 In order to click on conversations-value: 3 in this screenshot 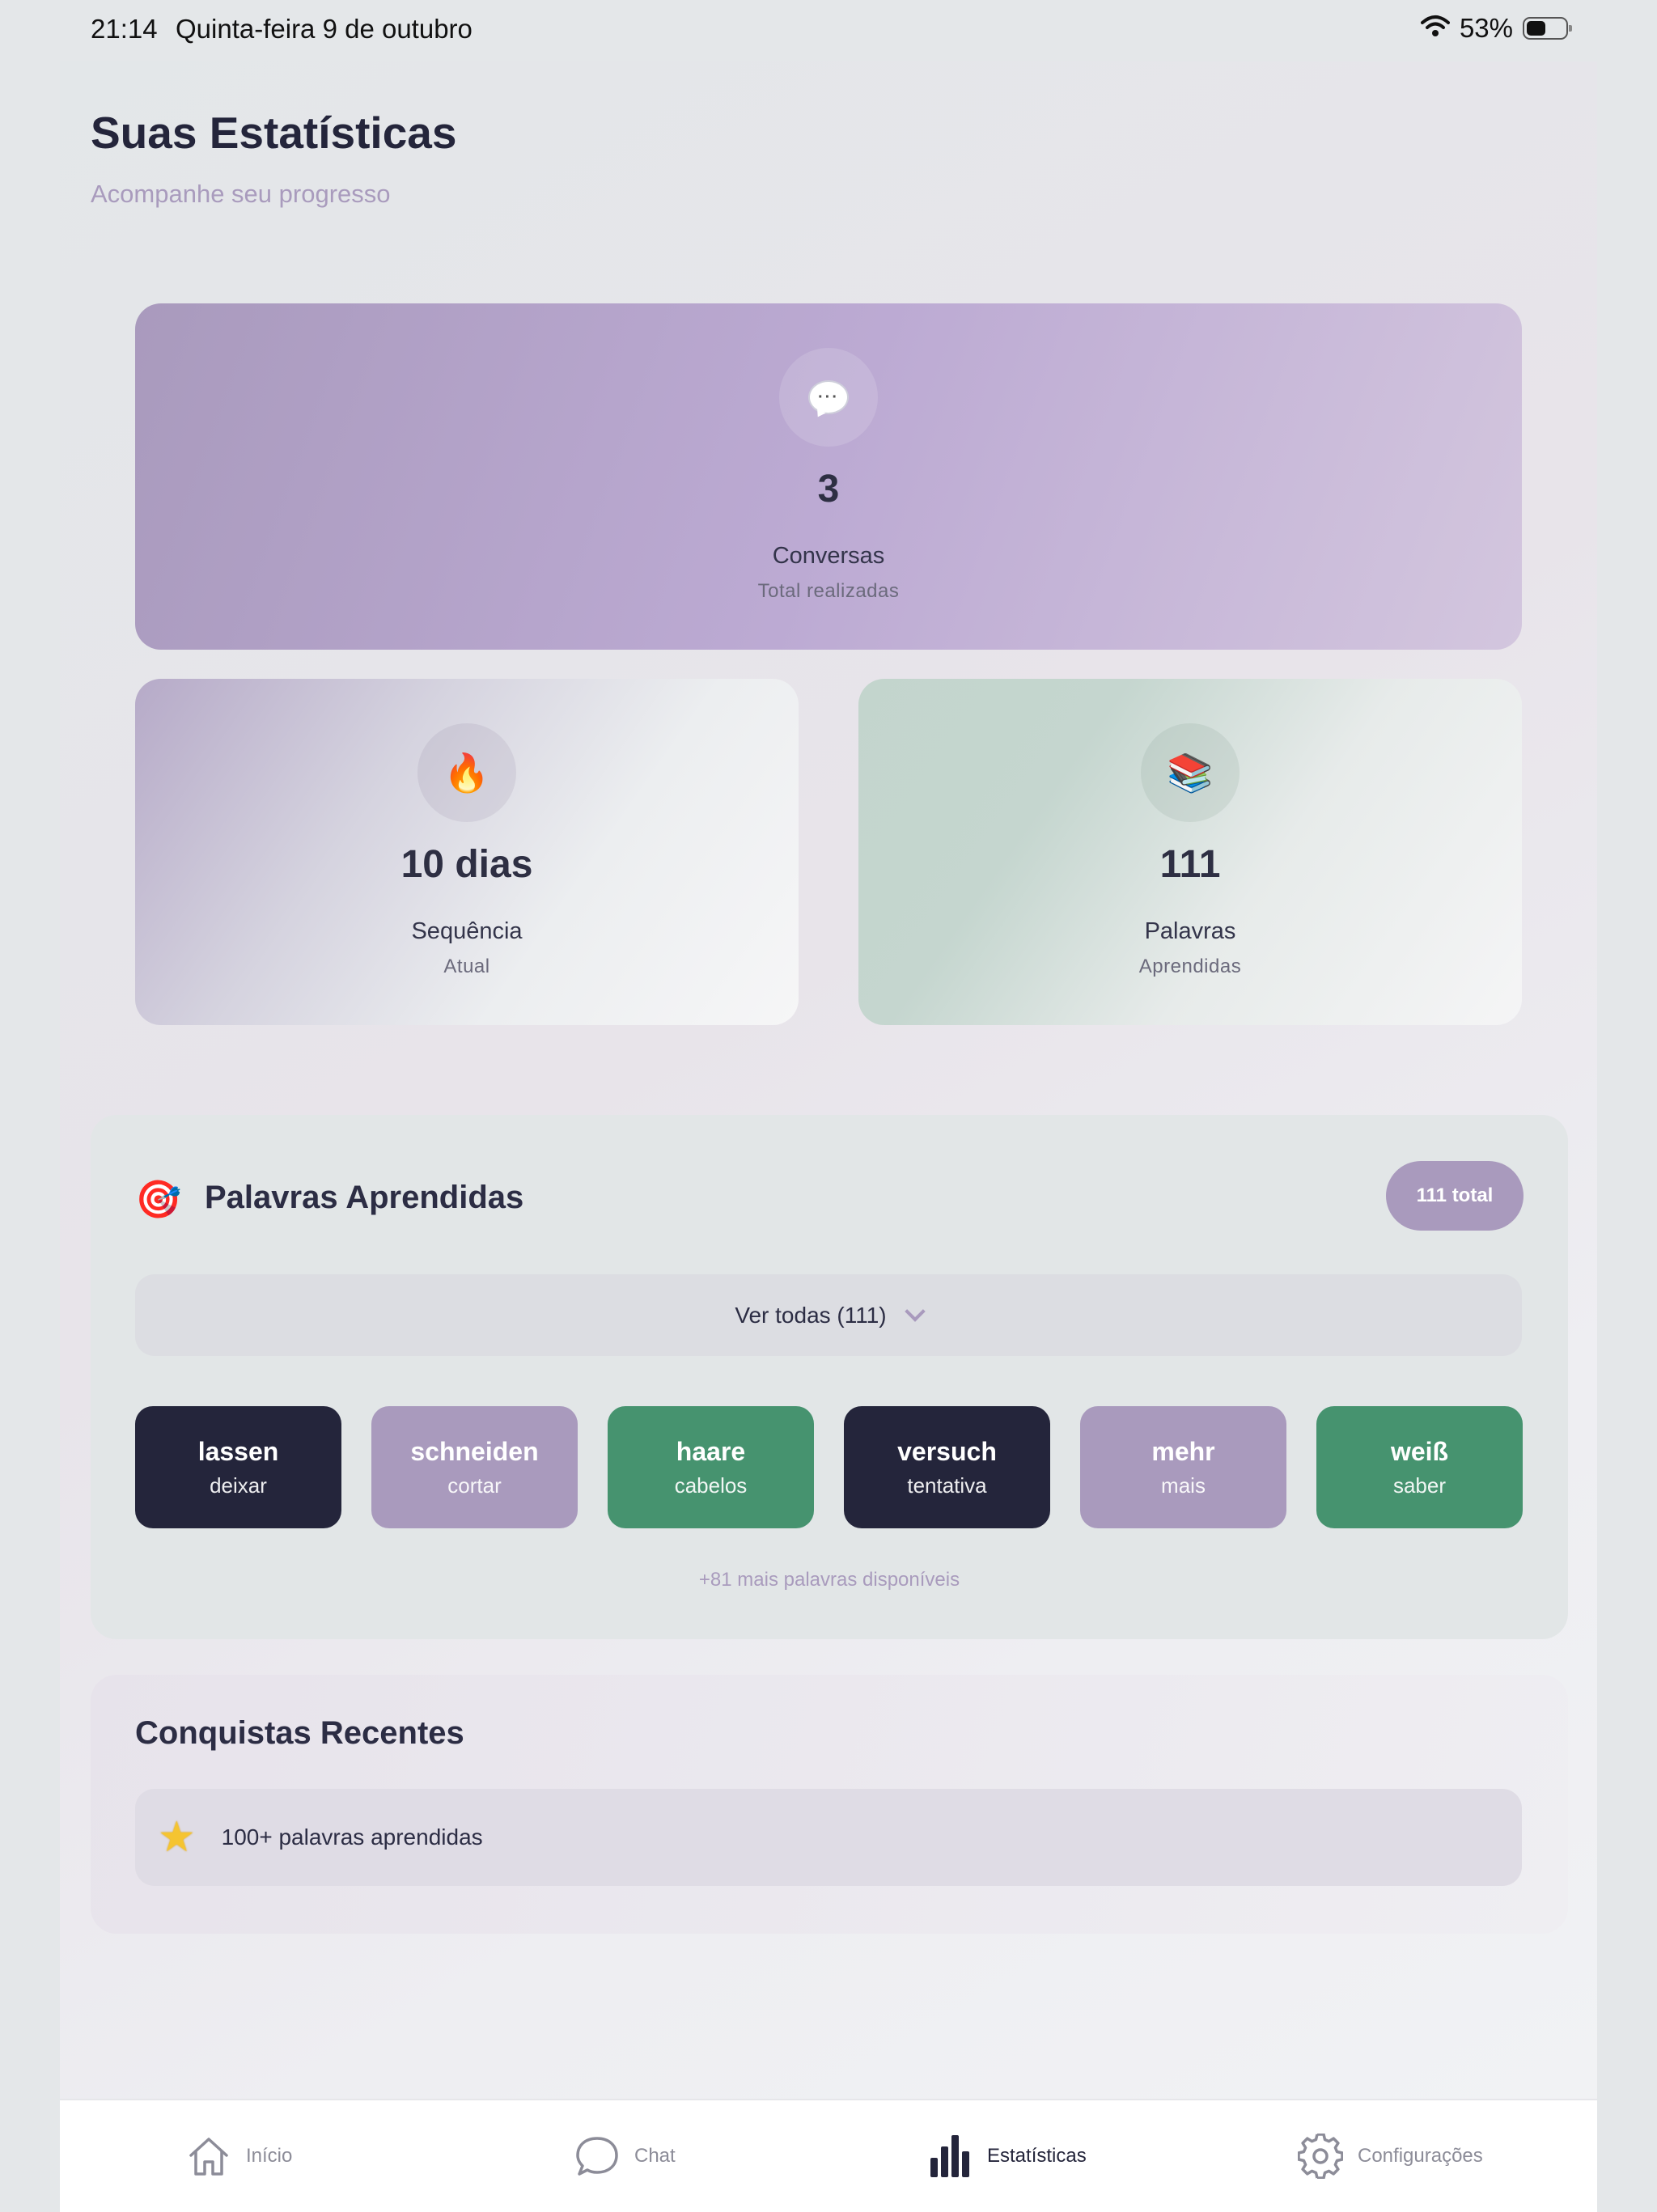, I will do `click(828, 489)`.